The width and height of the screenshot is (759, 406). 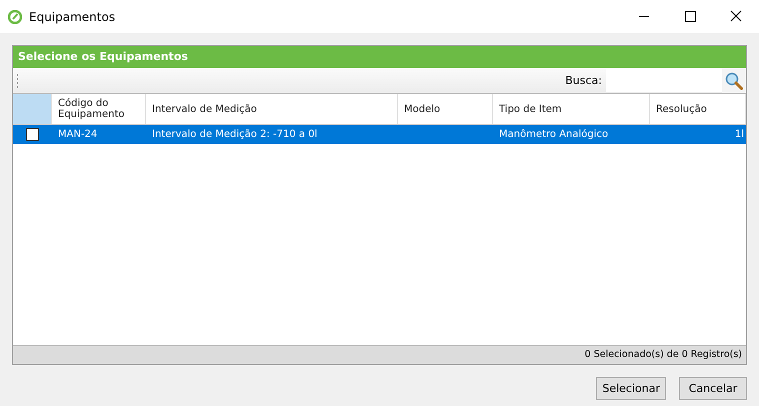 I want to click on table-cell: Intervalo de Medição 2: -710 a 0l, so click(x=235, y=134).